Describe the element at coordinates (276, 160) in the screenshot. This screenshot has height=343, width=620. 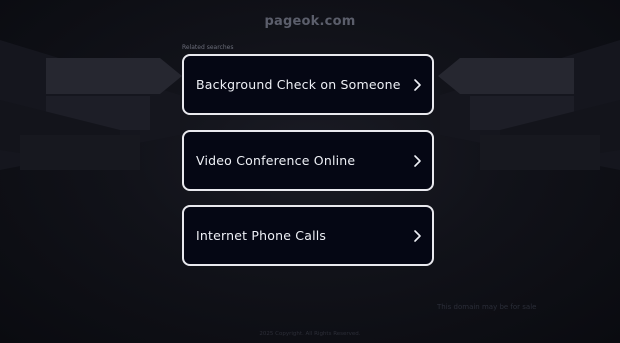
I see `search-link-label: Video Conference Online` at that location.